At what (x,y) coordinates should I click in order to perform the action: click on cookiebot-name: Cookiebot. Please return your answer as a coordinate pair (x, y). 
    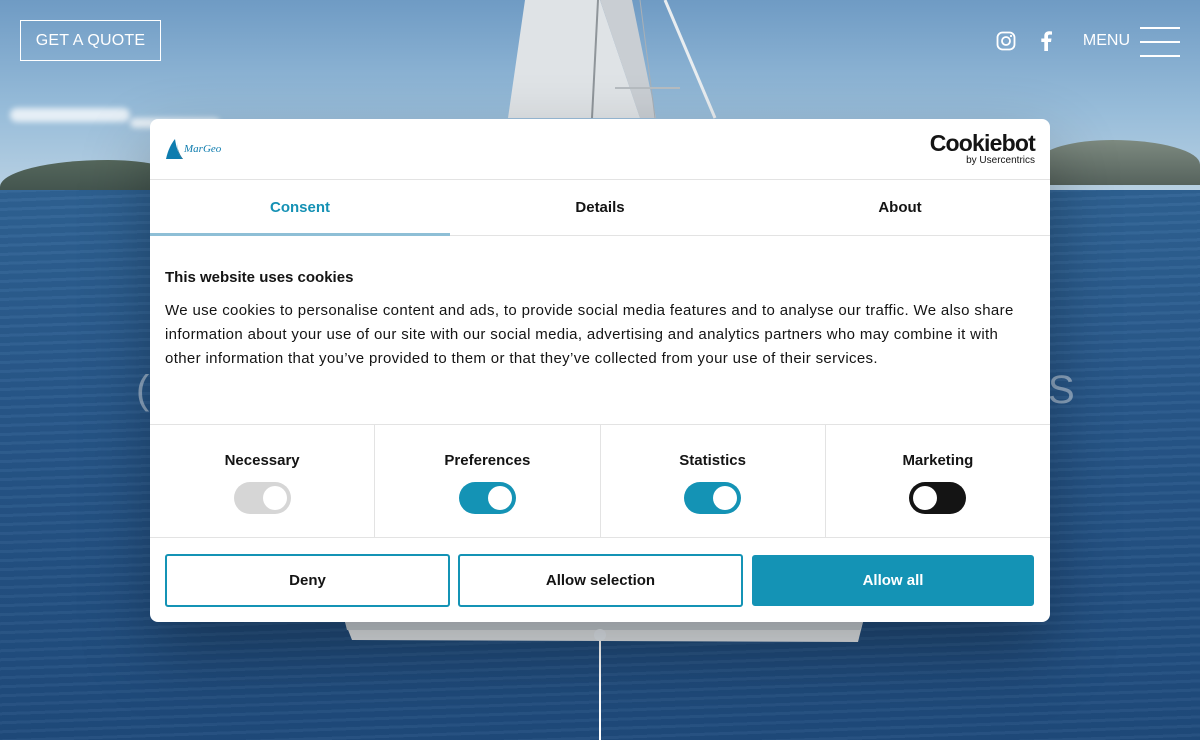
    Looking at the image, I should click on (982, 143).